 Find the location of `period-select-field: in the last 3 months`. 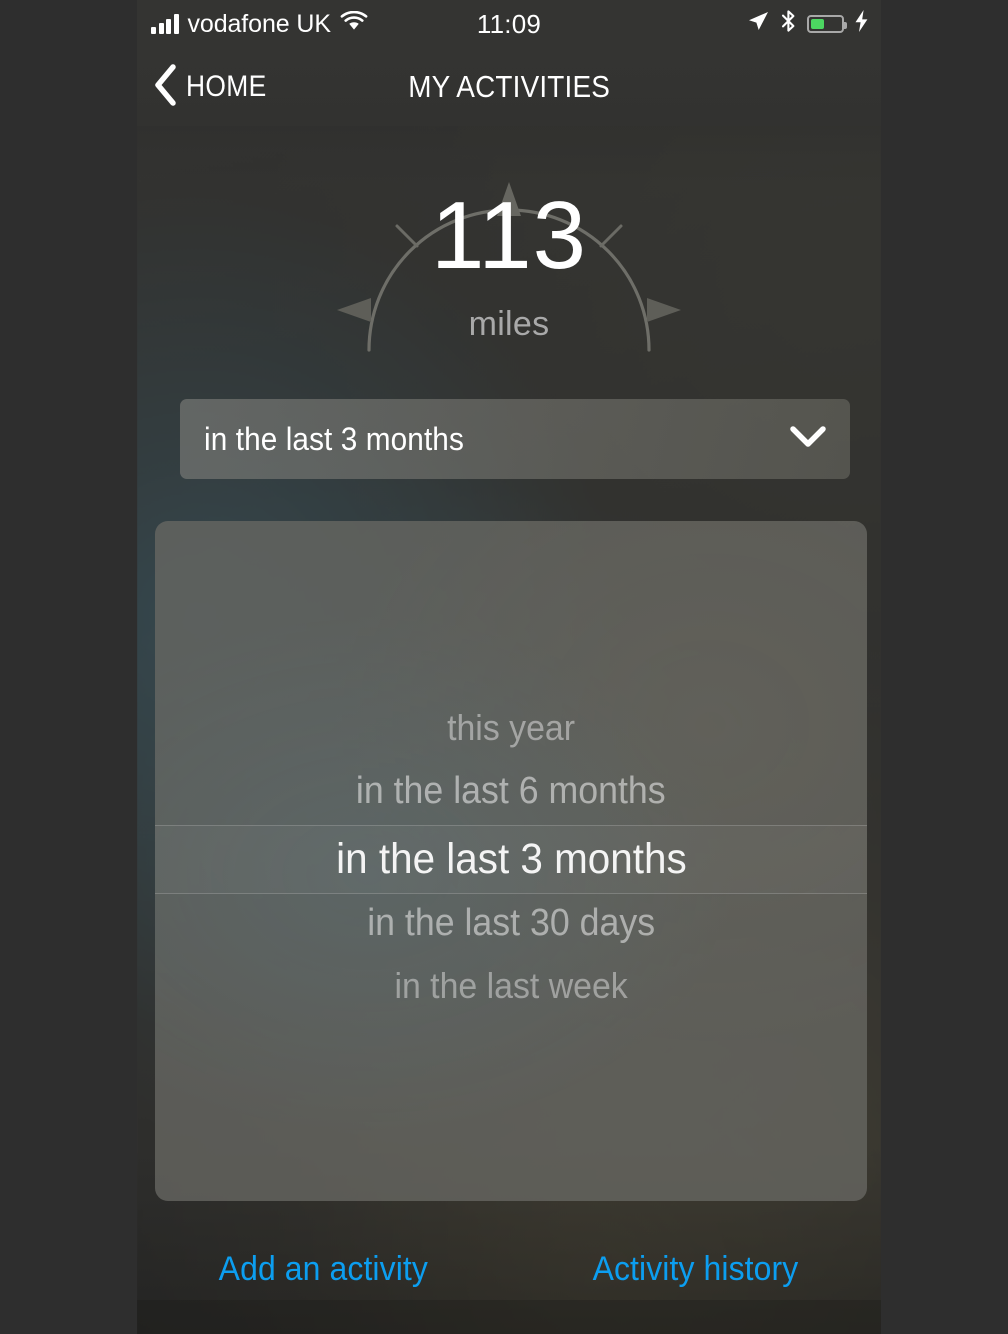

period-select-field: in the last 3 months is located at coordinates (515, 439).